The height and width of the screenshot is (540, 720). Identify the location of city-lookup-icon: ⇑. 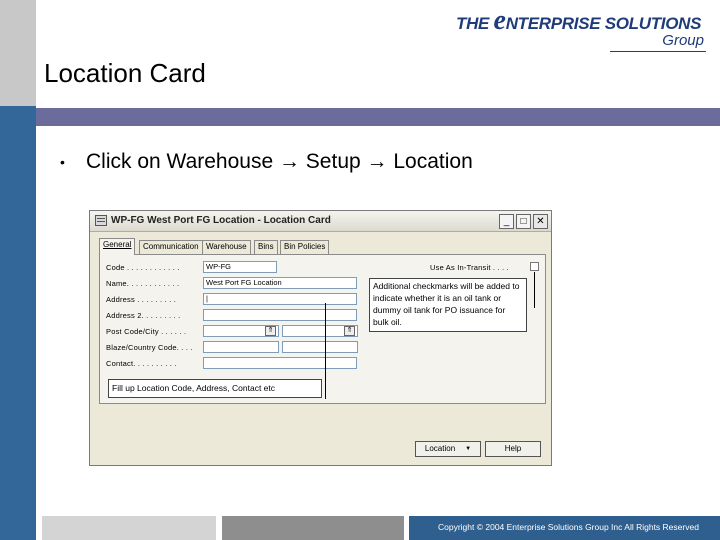
(349, 331).